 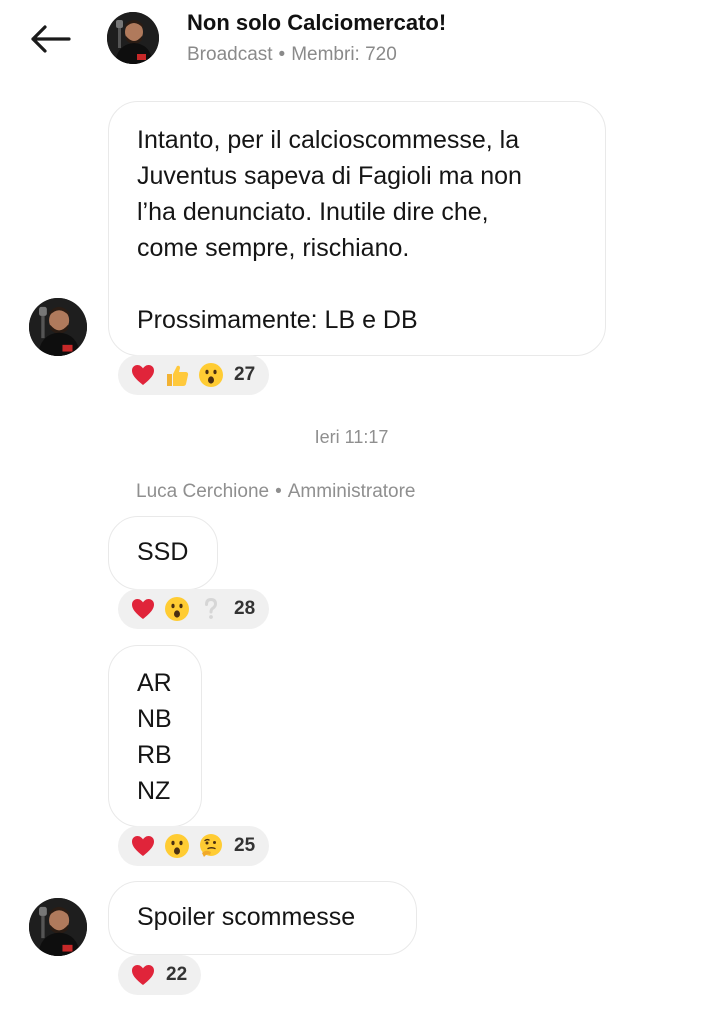 I want to click on sender-info: Luca Cerchione • Amministratore, so click(x=276, y=492).